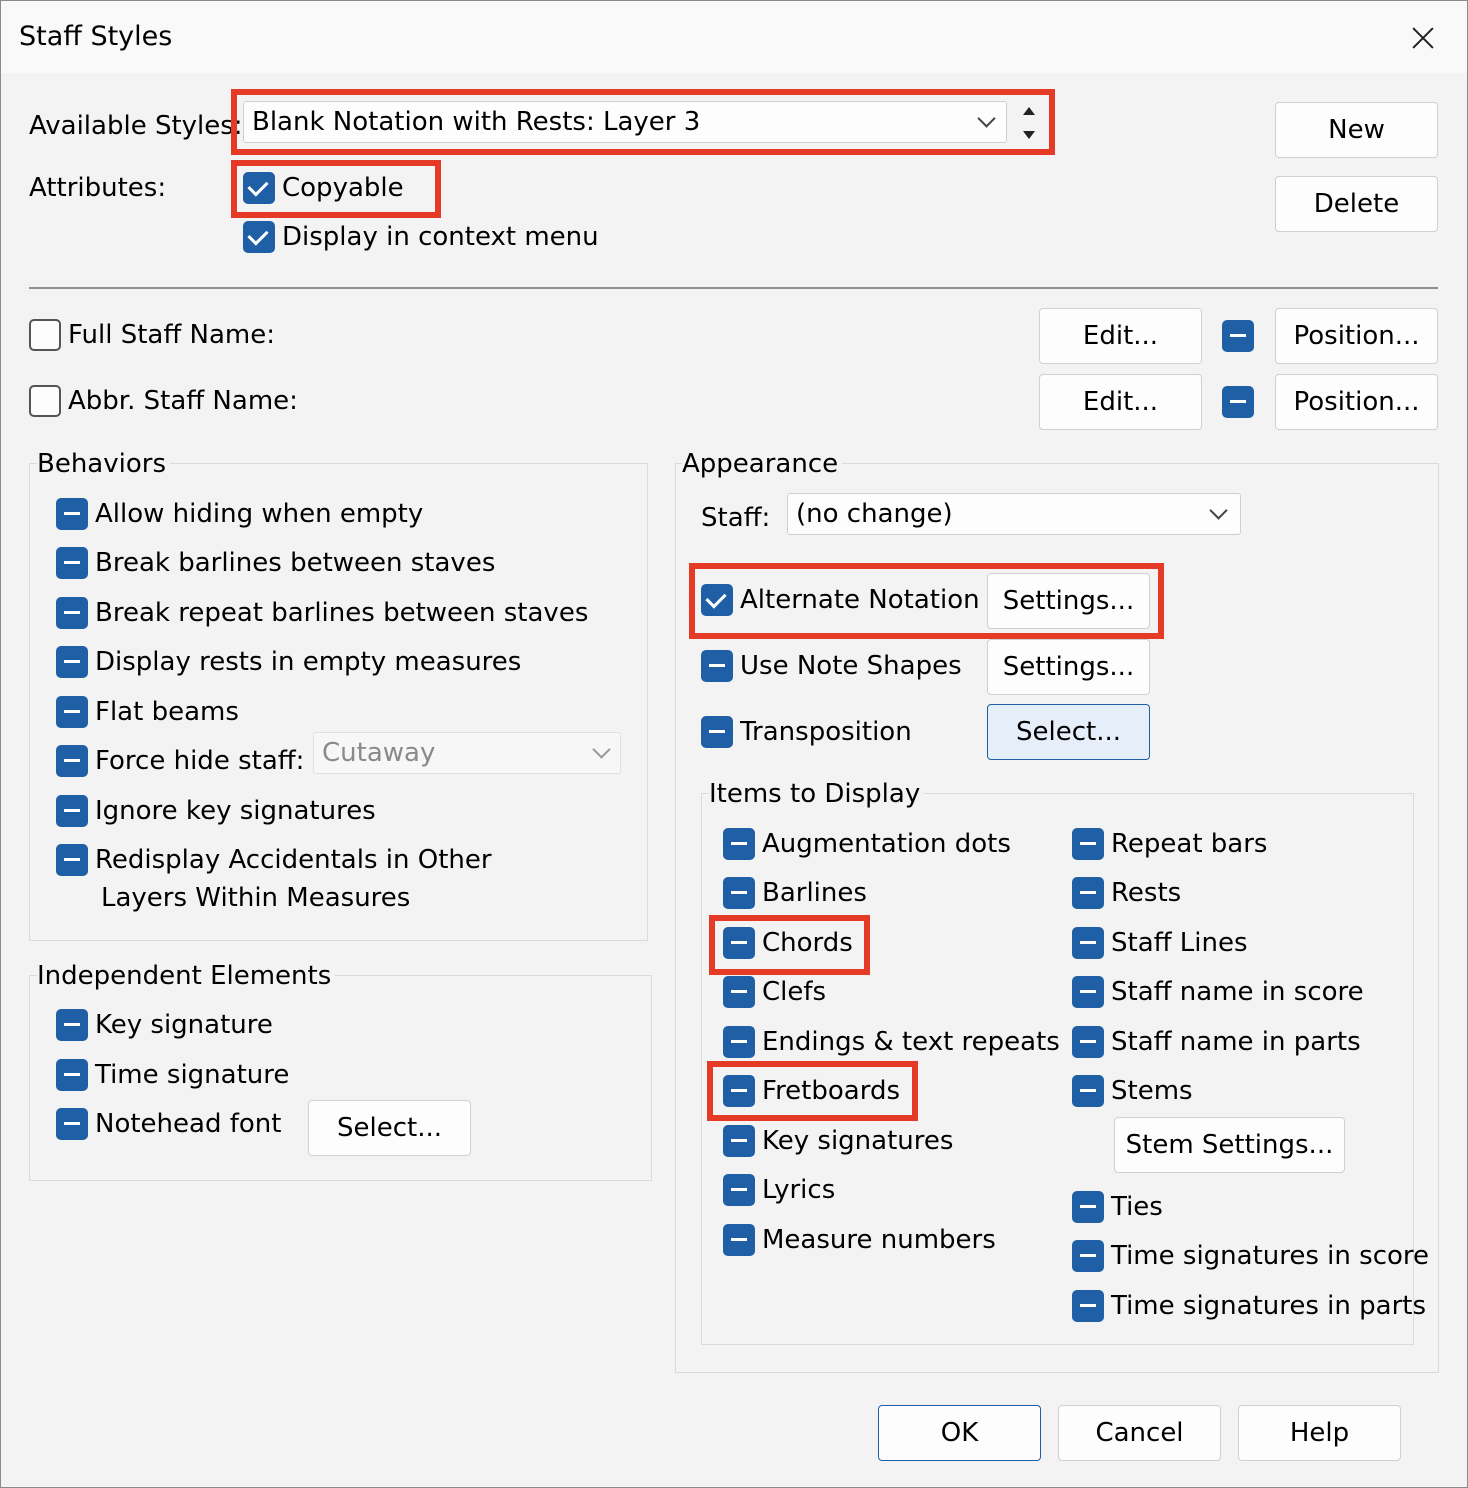 The height and width of the screenshot is (1488, 1468). I want to click on new-button: New, so click(1356, 130).